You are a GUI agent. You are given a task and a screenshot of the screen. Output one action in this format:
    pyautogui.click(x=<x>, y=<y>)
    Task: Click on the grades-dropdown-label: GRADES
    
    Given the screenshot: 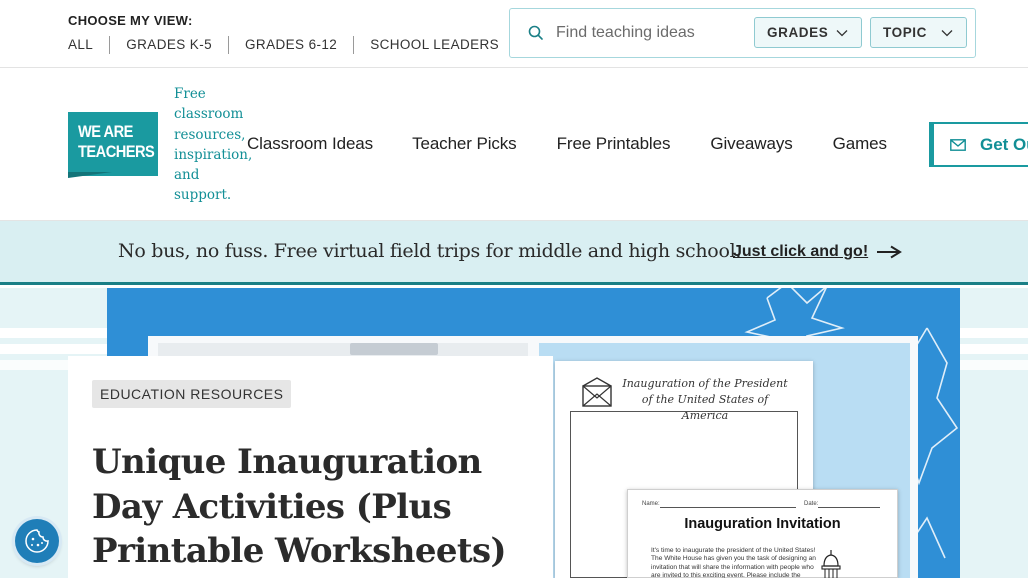 What is the action you would take?
    pyautogui.click(x=798, y=32)
    